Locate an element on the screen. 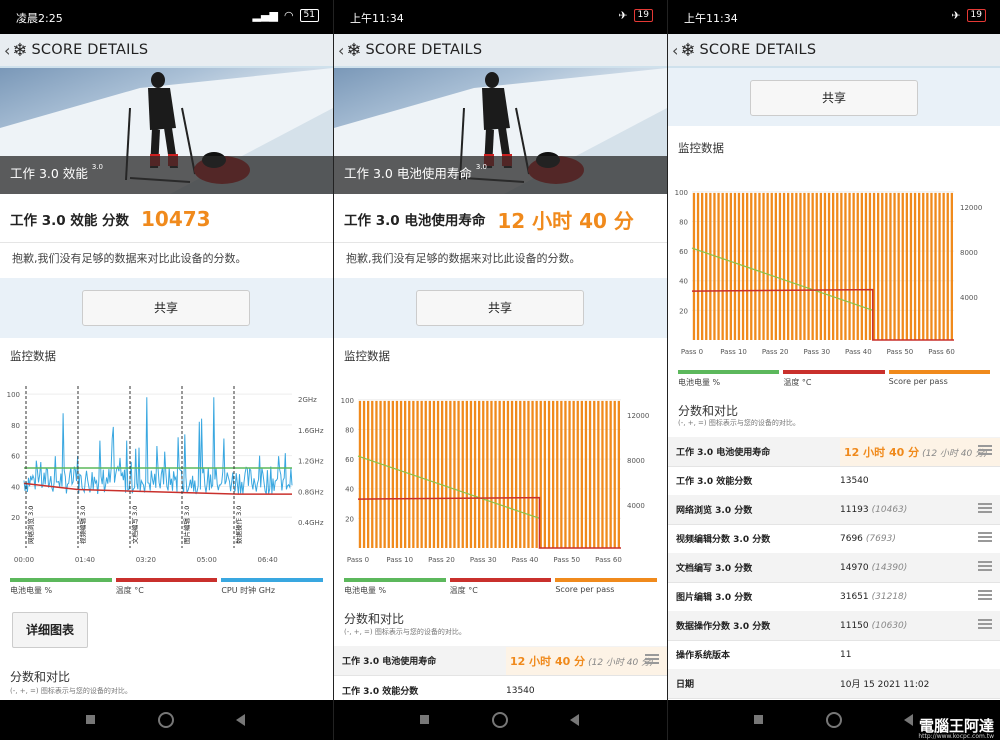 The height and width of the screenshot is (740, 1000). x-tick-label: Pass 10 is located at coordinates (733, 352).